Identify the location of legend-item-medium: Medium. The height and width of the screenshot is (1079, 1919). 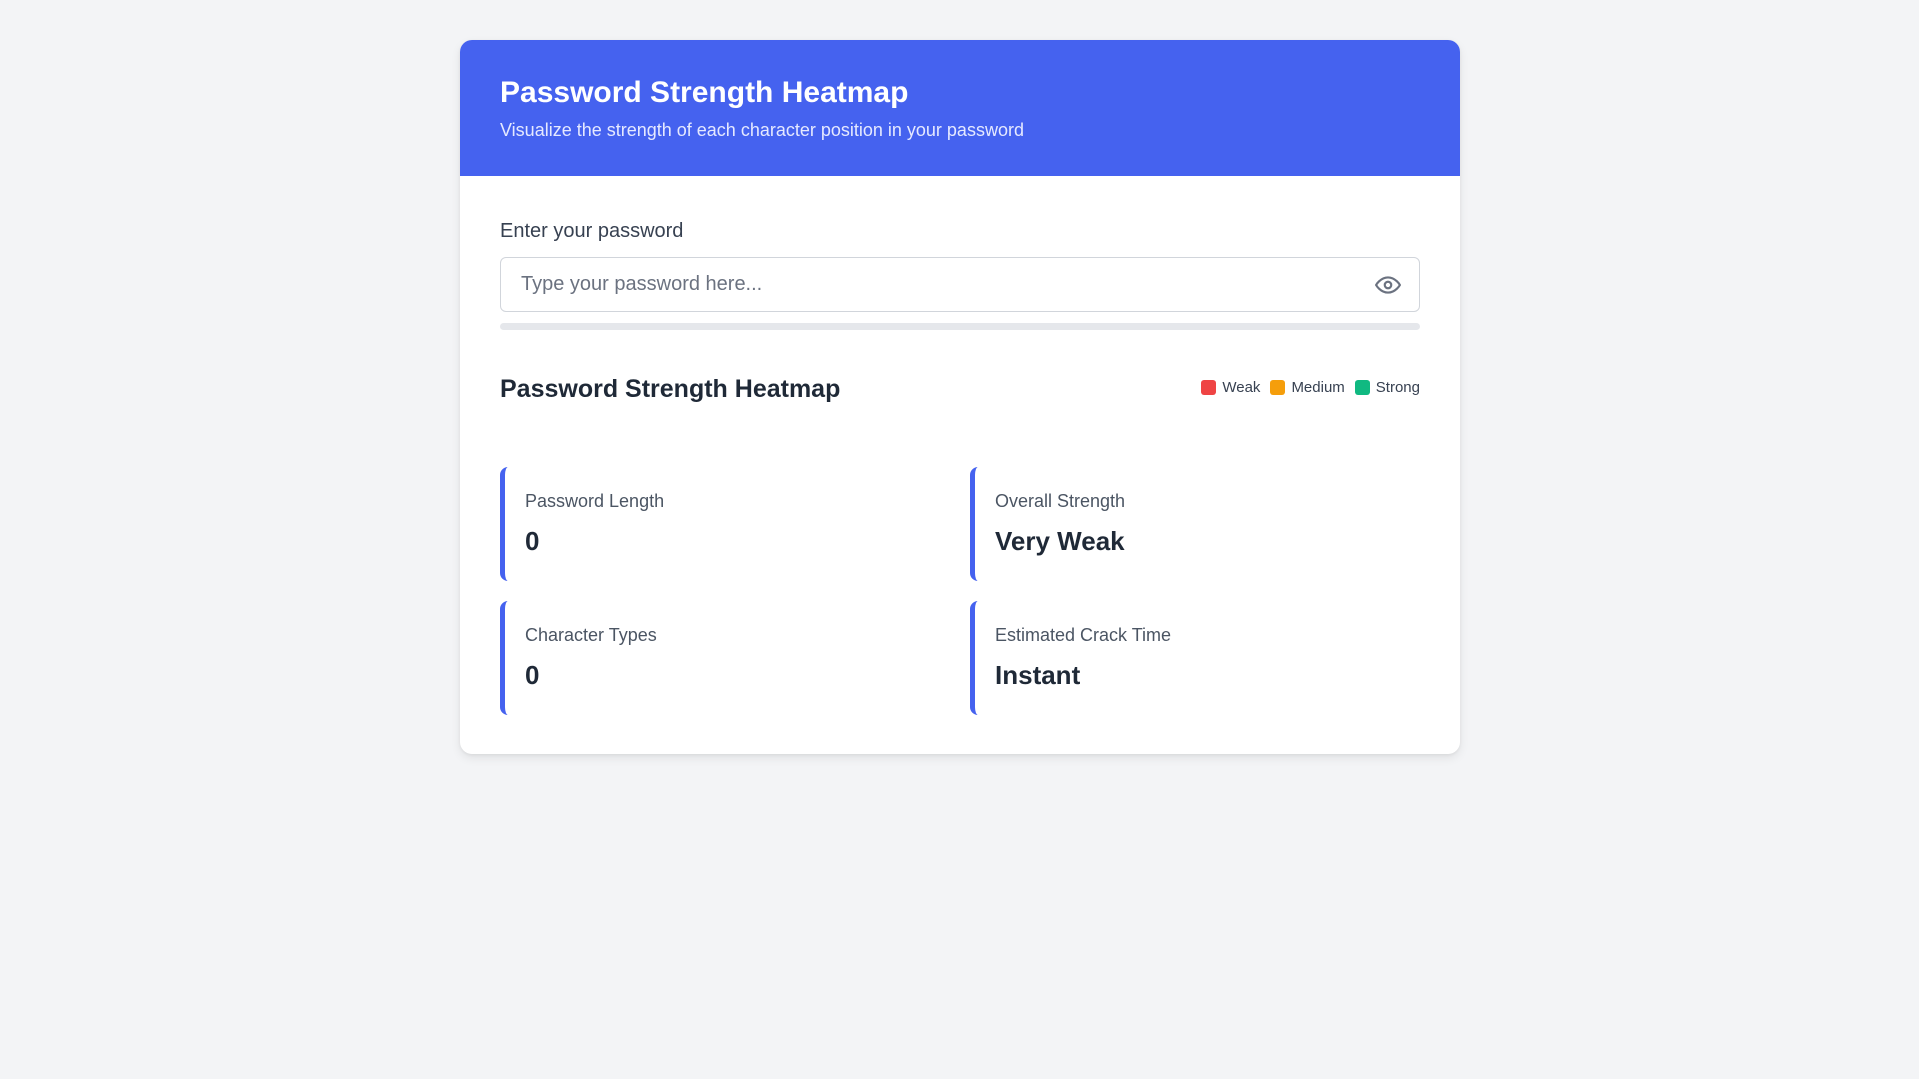
(1307, 387).